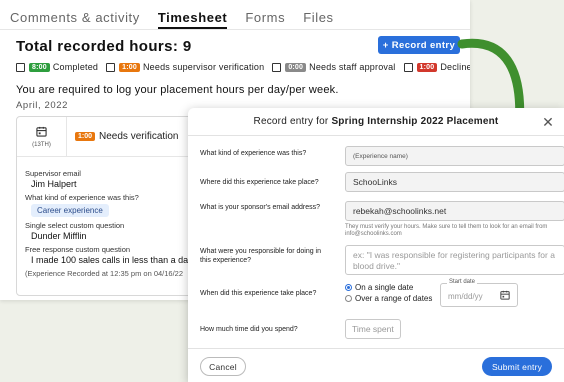  Describe the element at coordinates (75, 67) in the screenshot. I see `legend-label: Completed` at that location.